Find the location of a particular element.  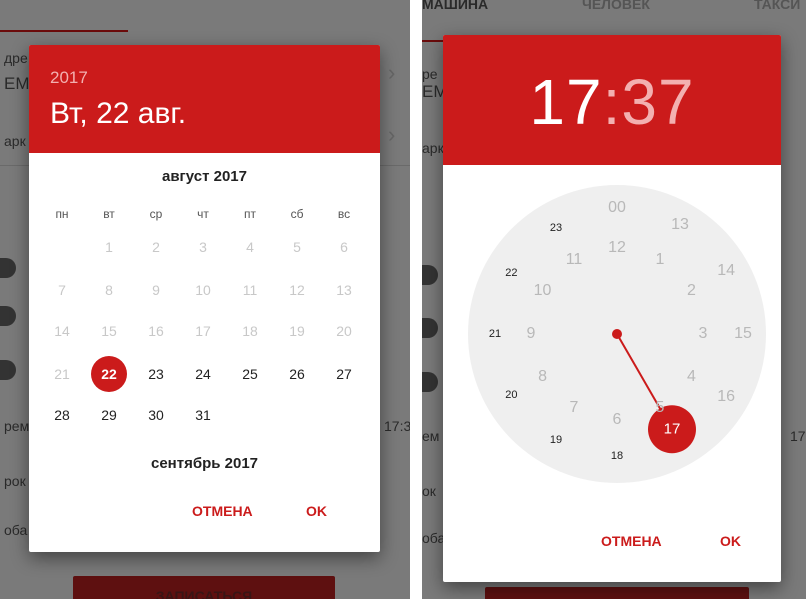

calendar-day: 18 is located at coordinates (250, 331).